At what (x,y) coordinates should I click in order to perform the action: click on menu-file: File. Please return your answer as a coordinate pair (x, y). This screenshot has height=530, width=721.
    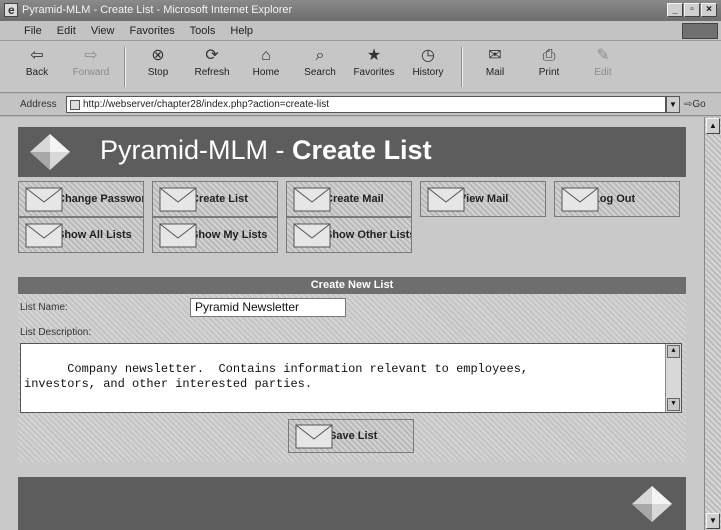
    Looking at the image, I should click on (33, 31).